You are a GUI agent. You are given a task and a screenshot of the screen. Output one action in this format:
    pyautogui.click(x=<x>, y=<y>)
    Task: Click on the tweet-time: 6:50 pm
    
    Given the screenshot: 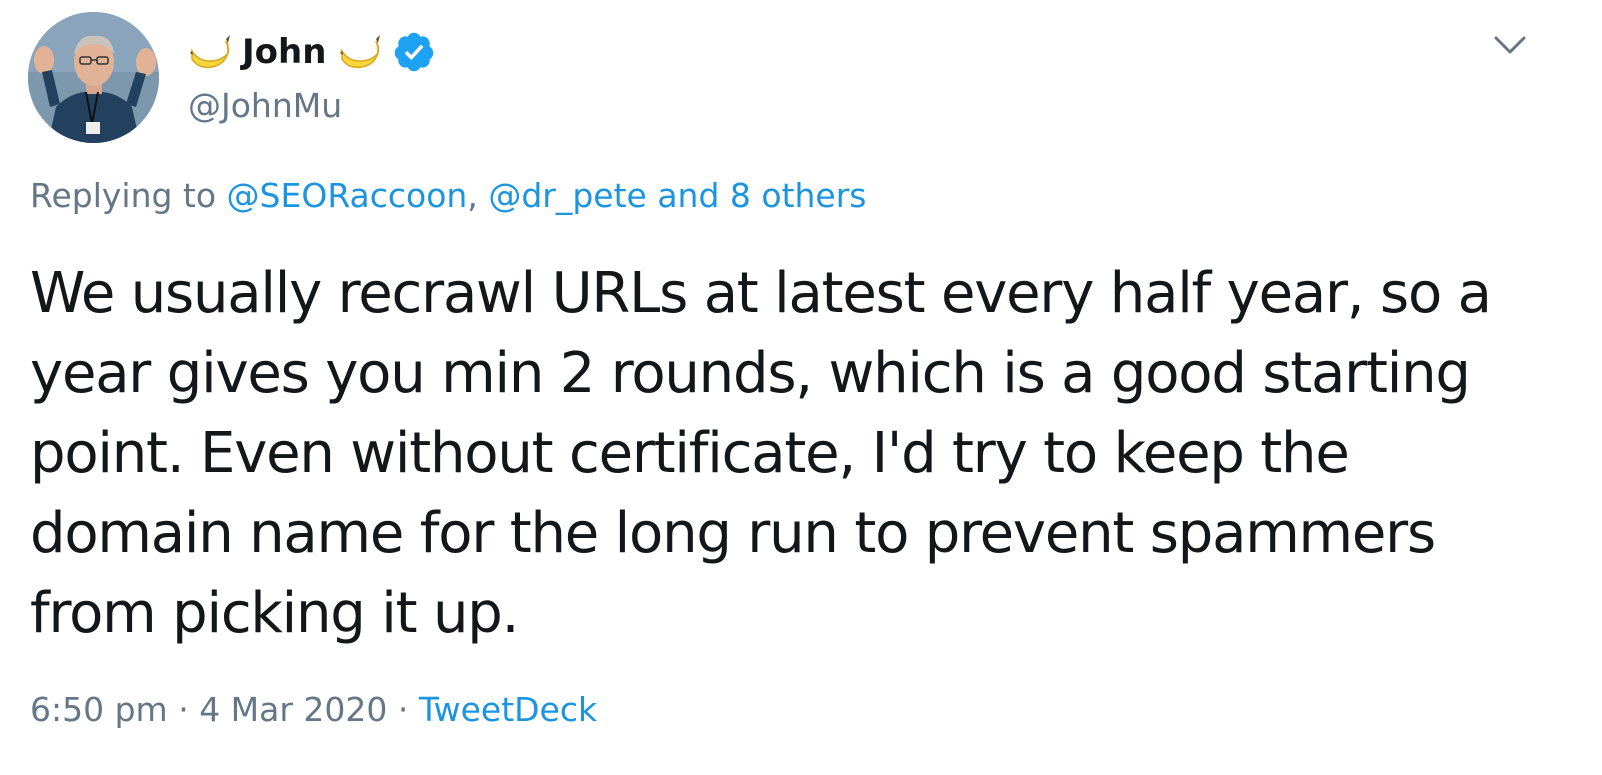 What is the action you would take?
    pyautogui.click(x=99, y=709)
    